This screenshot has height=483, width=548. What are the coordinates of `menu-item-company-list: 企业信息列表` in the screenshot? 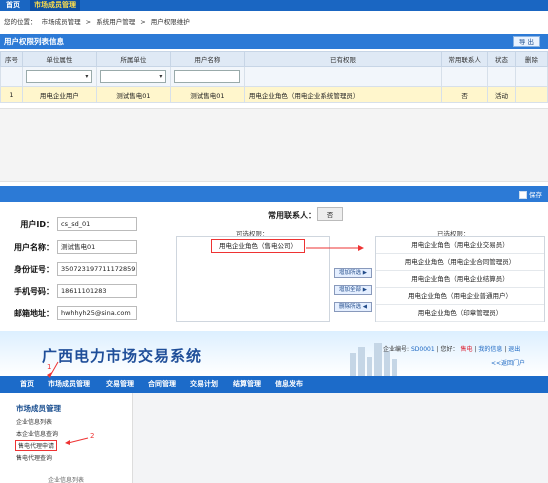 It's located at (34, 421).